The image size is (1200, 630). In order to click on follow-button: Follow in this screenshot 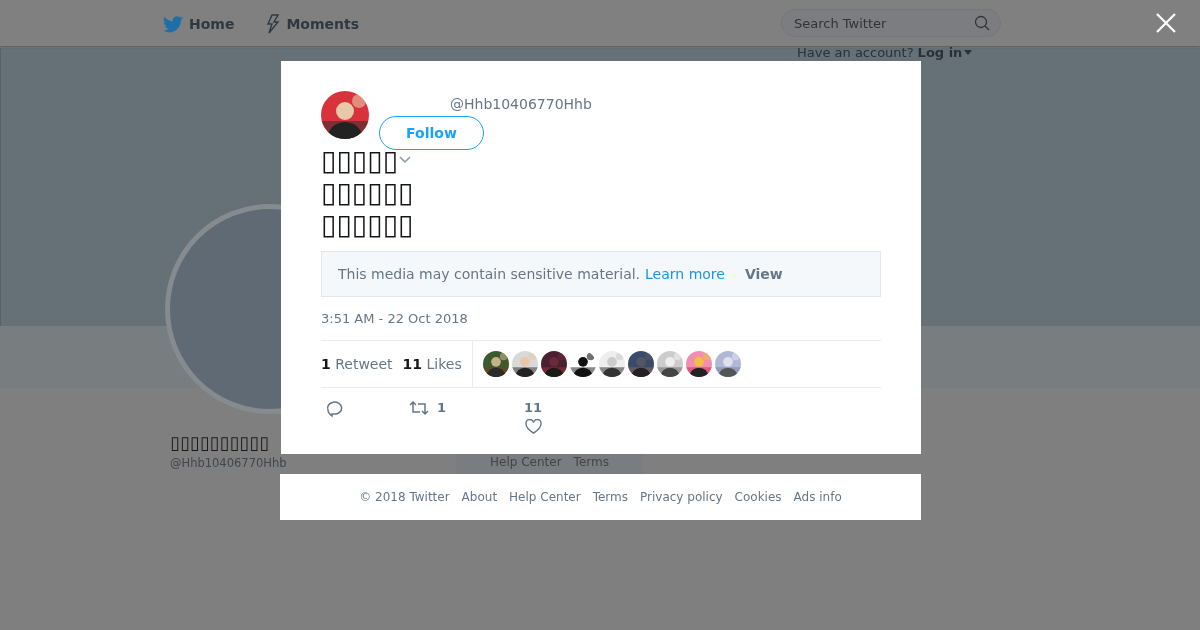, I will do `click(431, 133)`.